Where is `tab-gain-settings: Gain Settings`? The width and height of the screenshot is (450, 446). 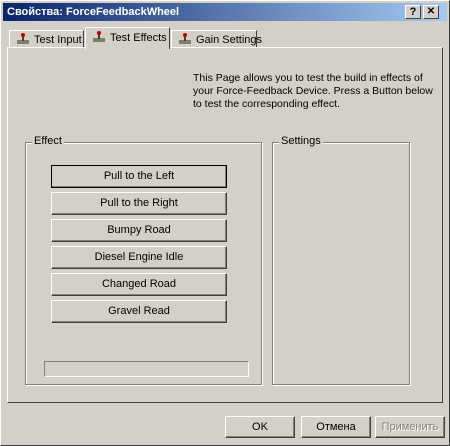
tab-gain-settings: Gain Settings is located at coordinates (216, 39).